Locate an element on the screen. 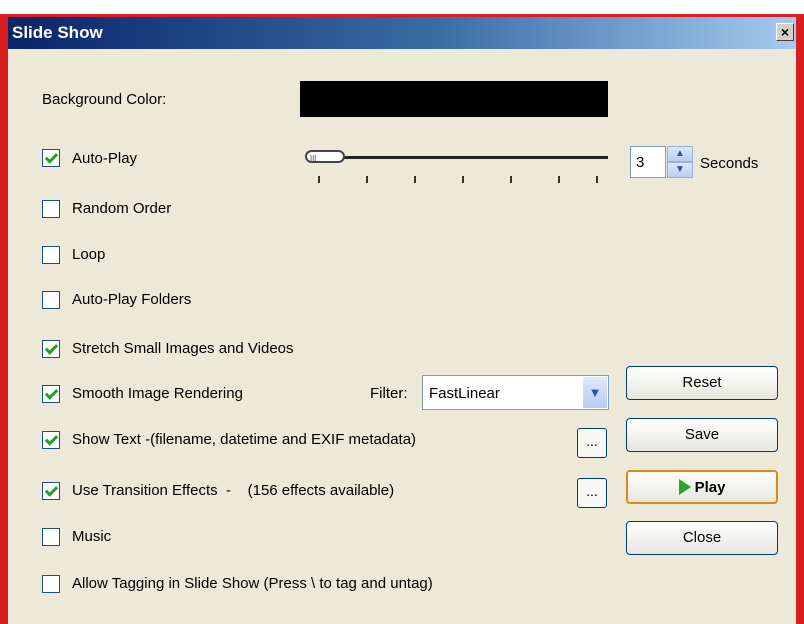 This screenshot has height=624, width=804. reset-button: Reset is located at coordinates (702, 383).